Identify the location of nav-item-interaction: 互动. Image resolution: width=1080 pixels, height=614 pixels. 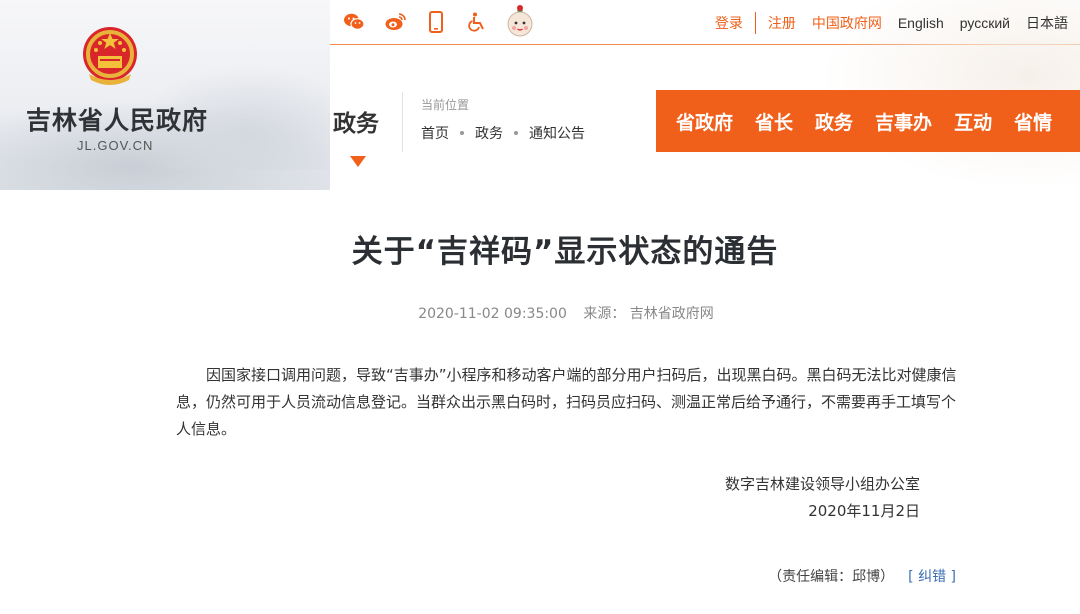
(973, 121).